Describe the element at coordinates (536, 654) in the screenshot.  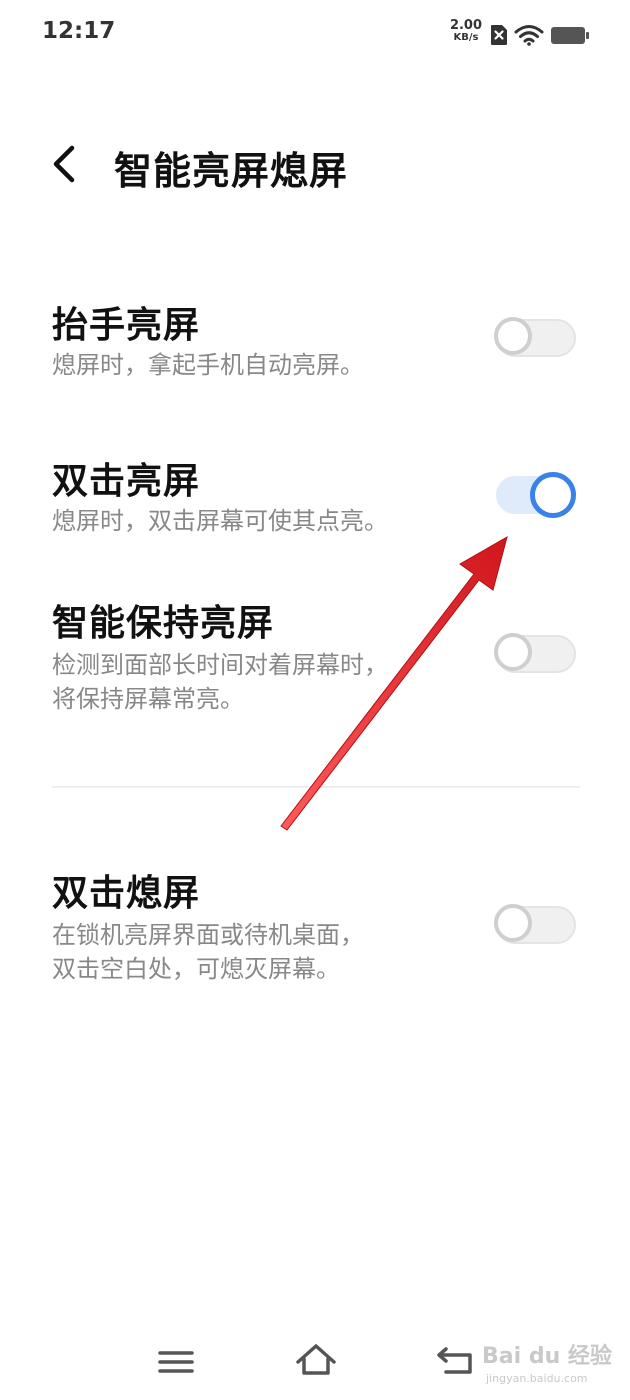
I see `smart-stay-awake-toggle` at that location.